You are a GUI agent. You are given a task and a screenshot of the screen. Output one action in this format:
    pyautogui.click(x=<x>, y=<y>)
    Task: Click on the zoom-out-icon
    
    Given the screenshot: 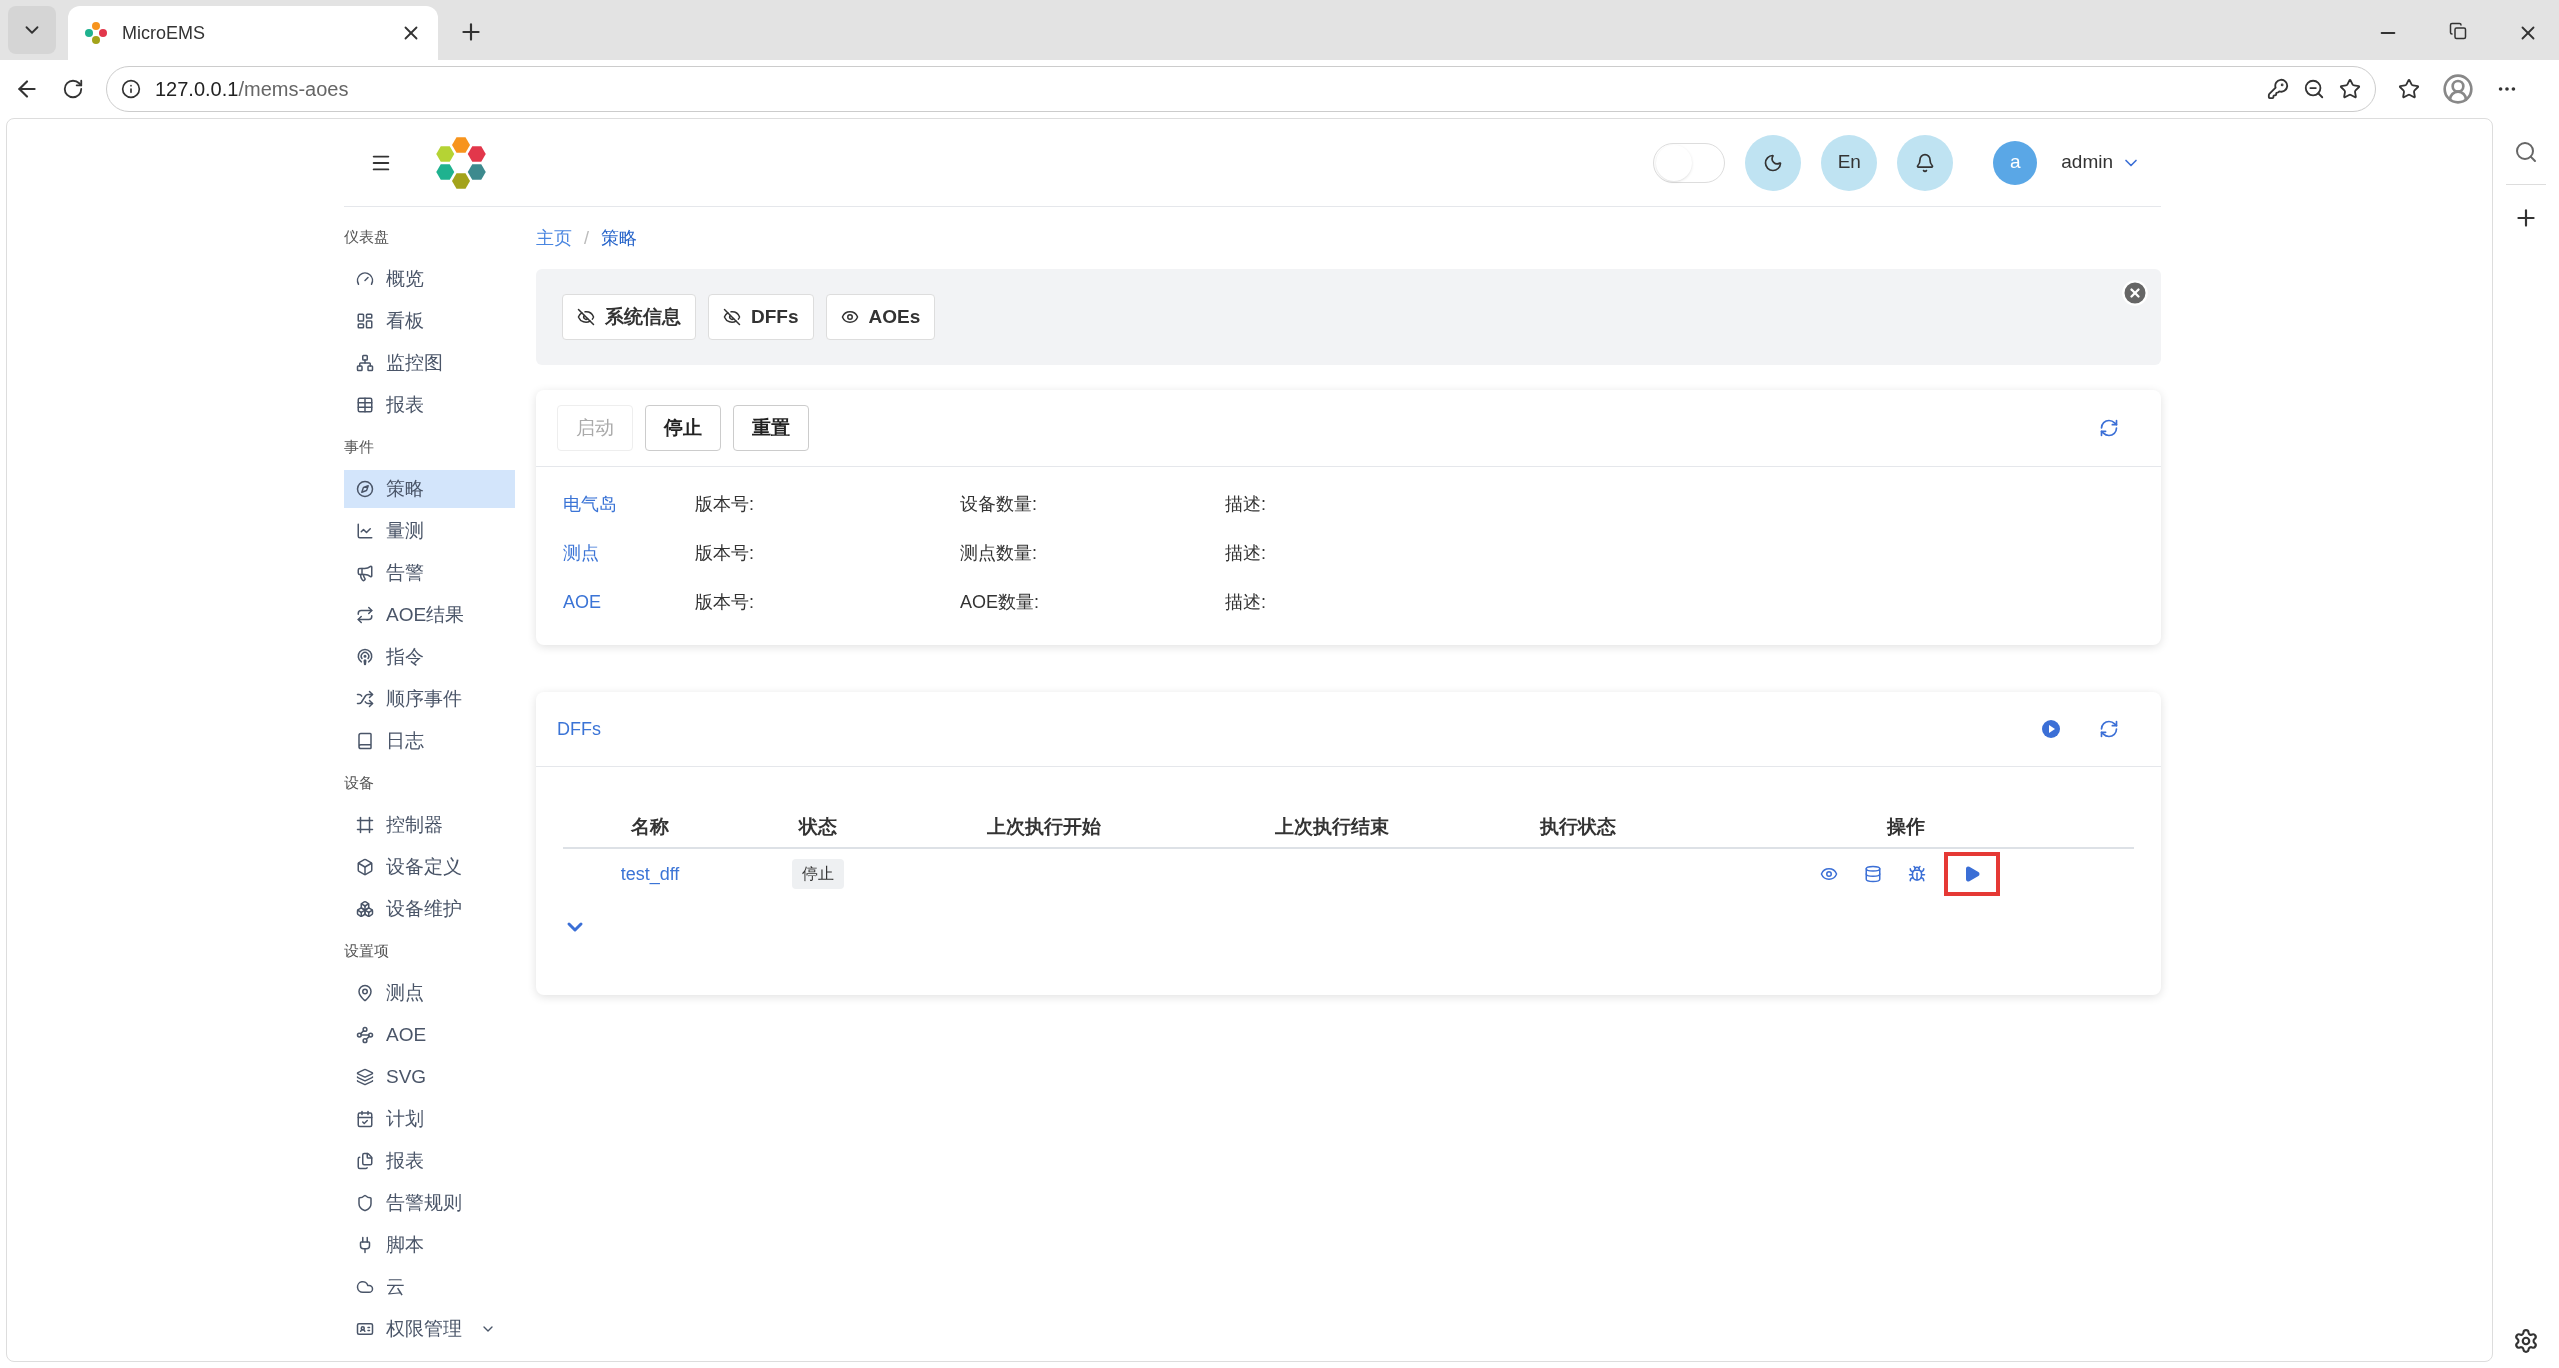 What is the action you would take?
    pyautogui.click(x=2314, y=89)
    